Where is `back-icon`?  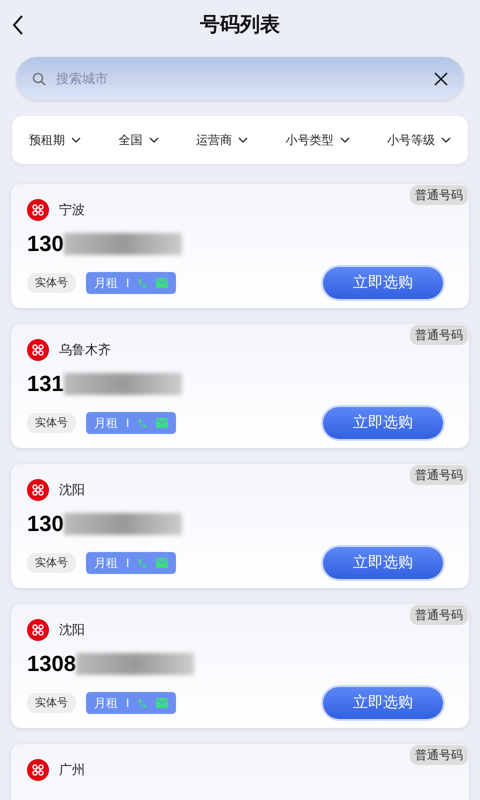 back-icon is located at coordinates (18, 25).